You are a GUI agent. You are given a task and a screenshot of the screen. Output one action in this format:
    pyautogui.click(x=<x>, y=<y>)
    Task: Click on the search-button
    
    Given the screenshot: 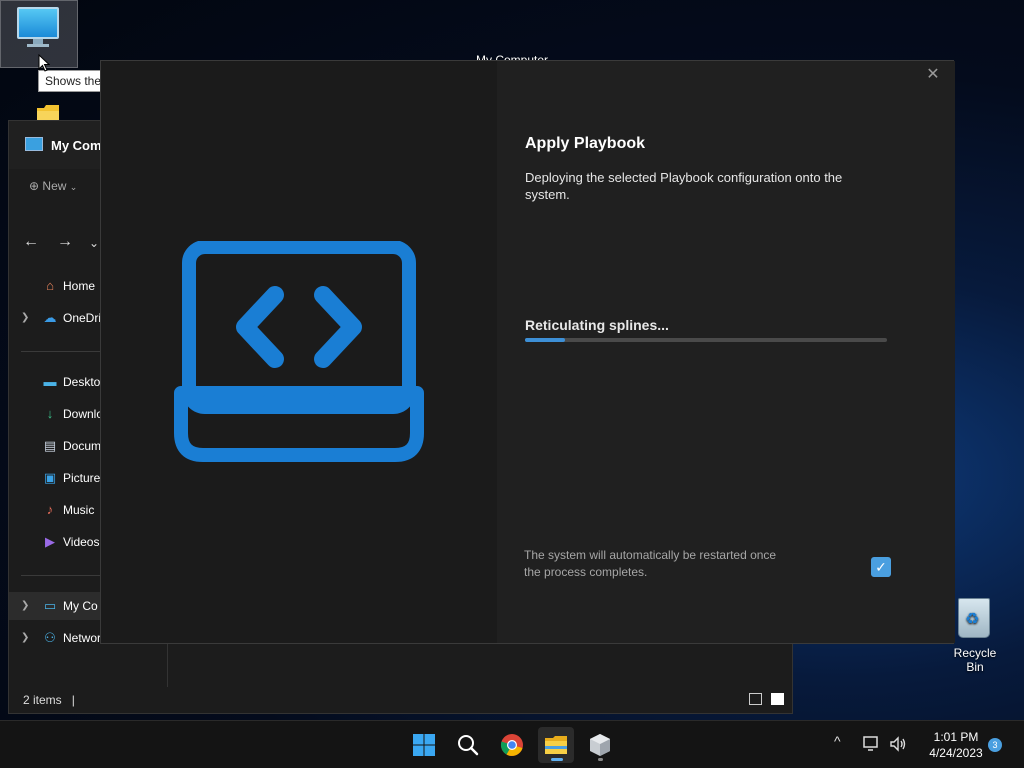 What is the action you would take?
    pyautogui.click(x=468, y=745)
    